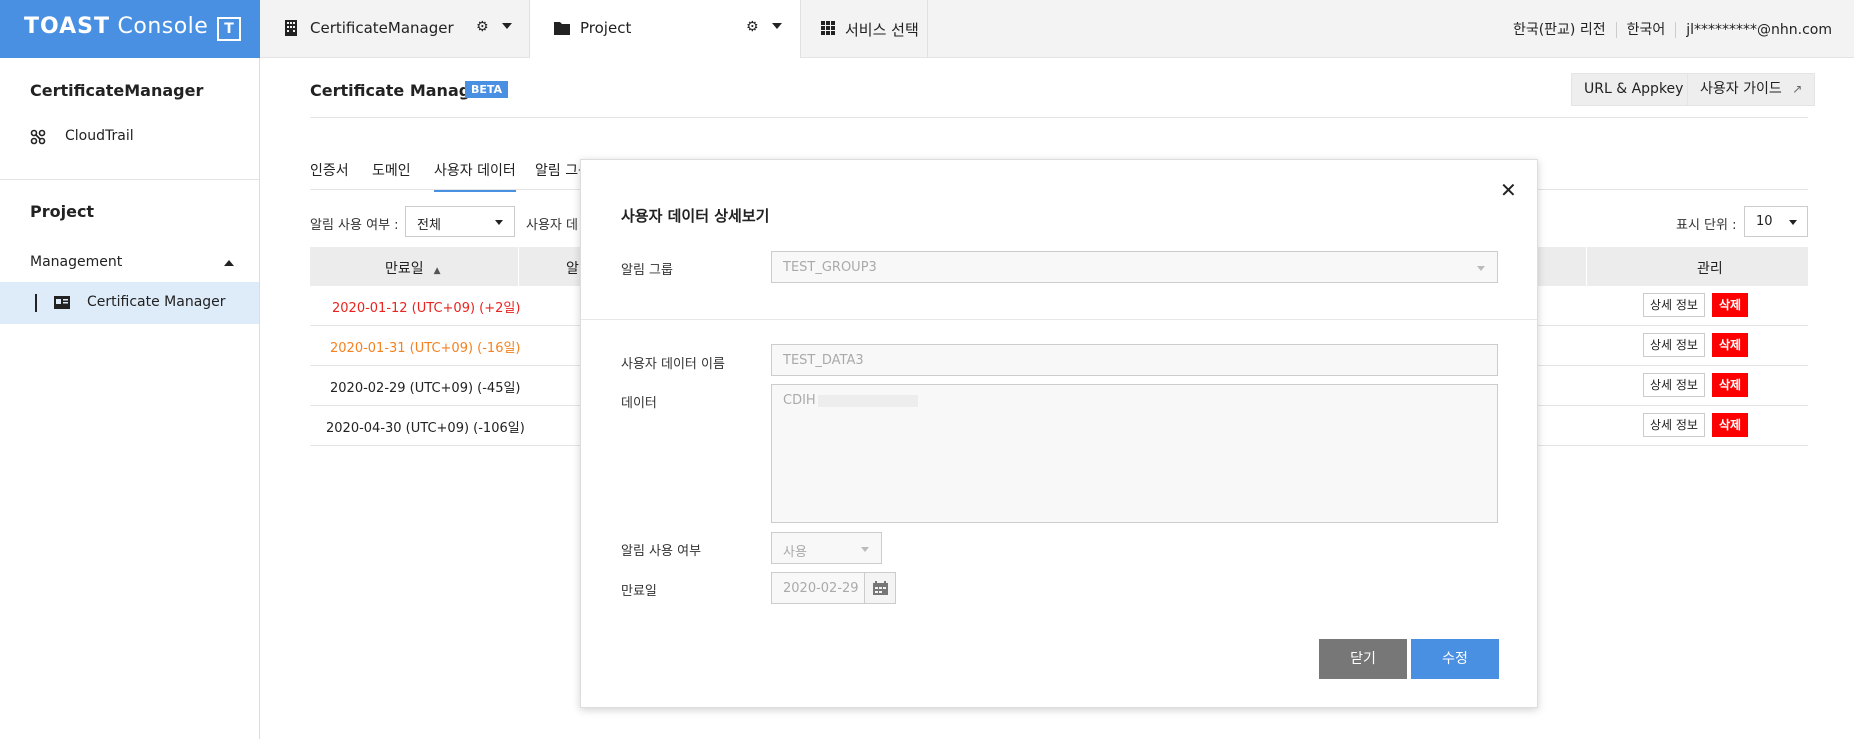 Image resolution: width=1854 pixels, height=739 pixels. Describe the element at coordinates (665, 29) in the screenshot. I see `tab-project: Project ⚙` at that location.